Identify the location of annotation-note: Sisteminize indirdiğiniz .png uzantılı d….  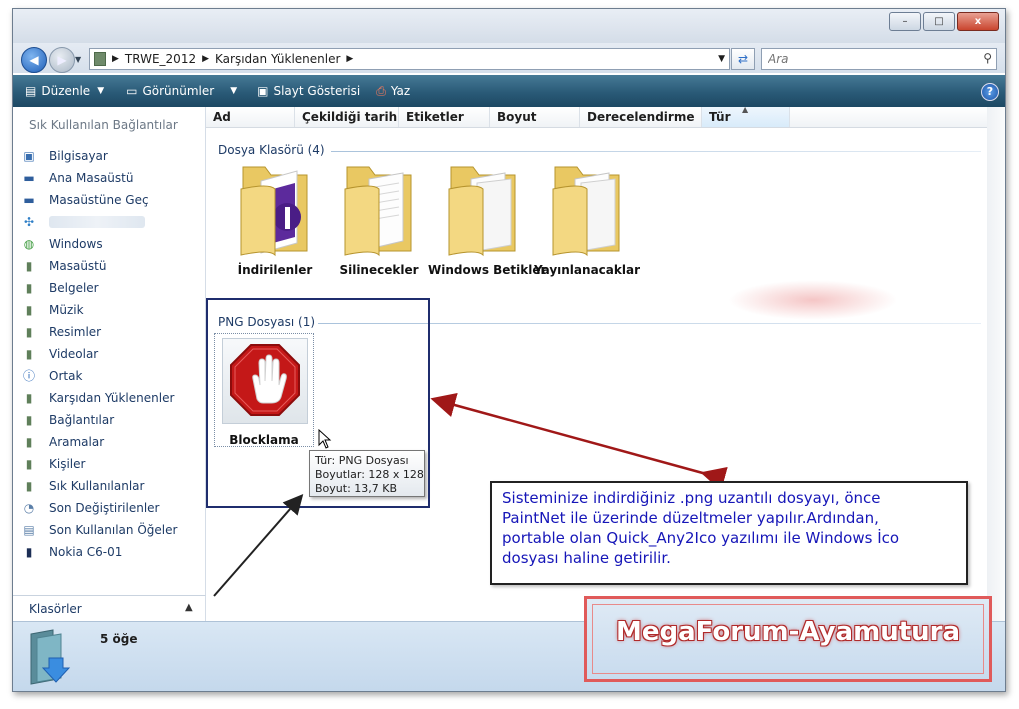
(729, 533).